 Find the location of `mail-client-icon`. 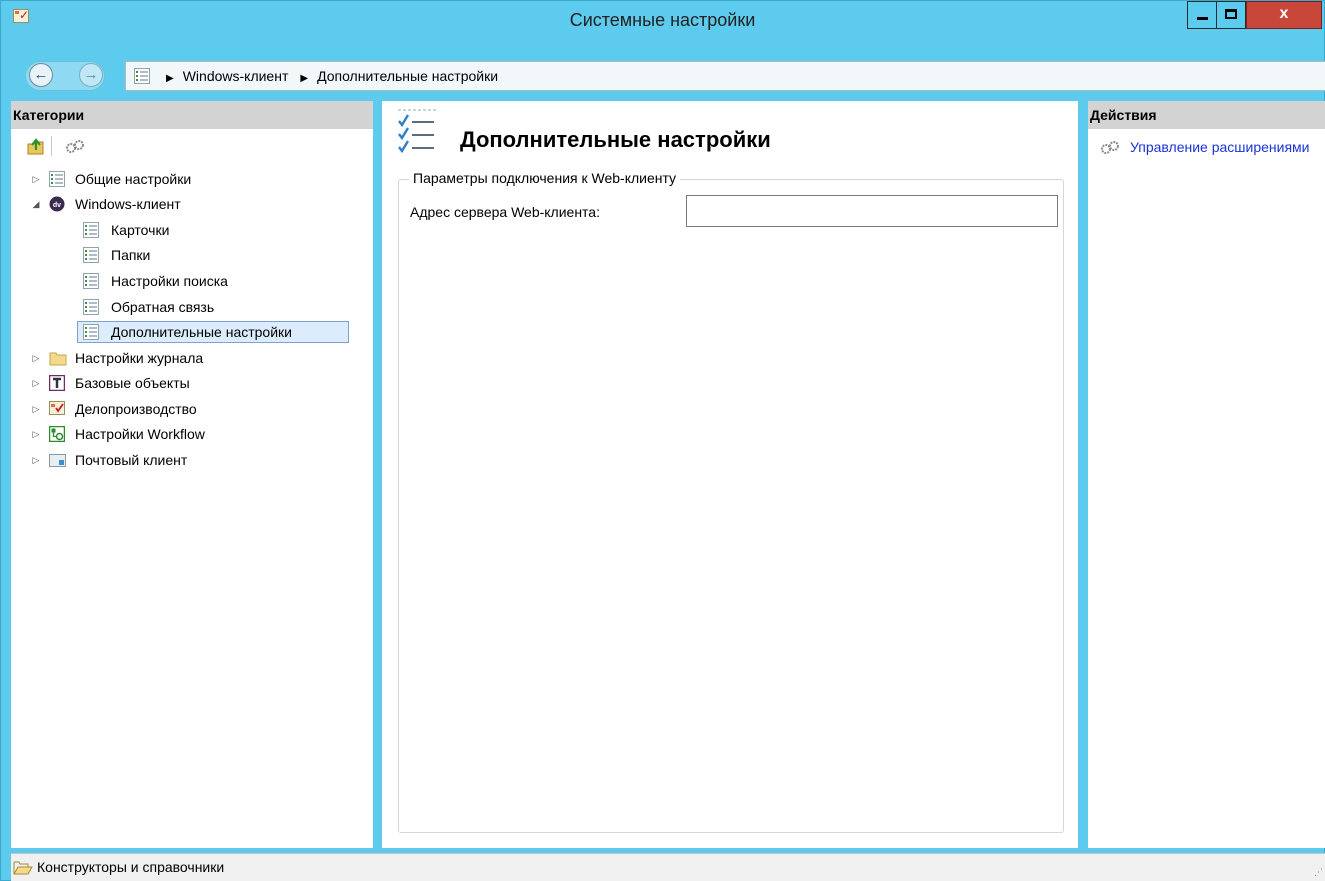

mail-client-icon is located at coordinates (57, 460).